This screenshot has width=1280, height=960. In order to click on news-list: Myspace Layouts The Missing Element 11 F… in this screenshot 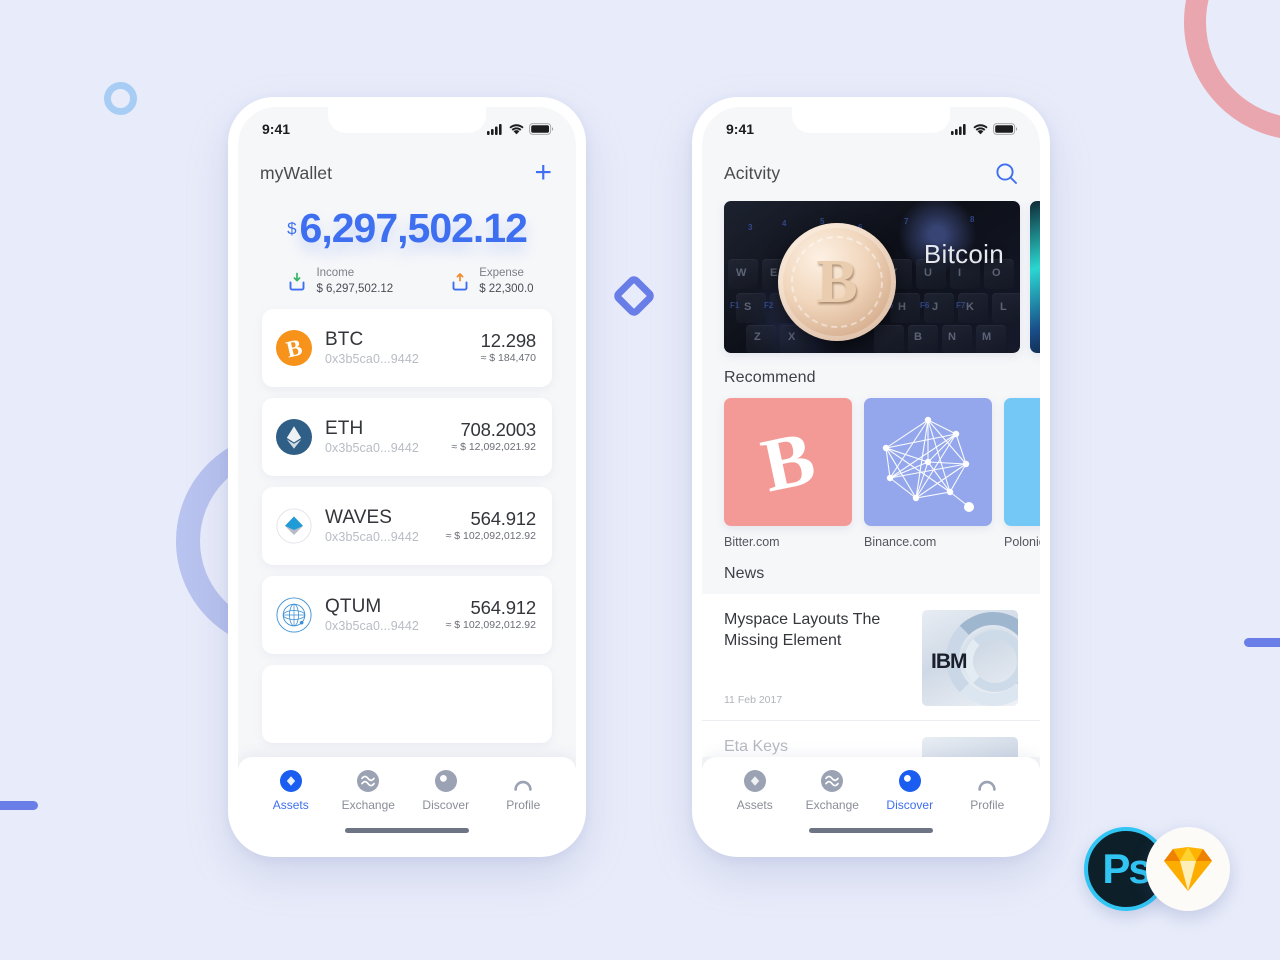, I will do `click(871, 675)`.